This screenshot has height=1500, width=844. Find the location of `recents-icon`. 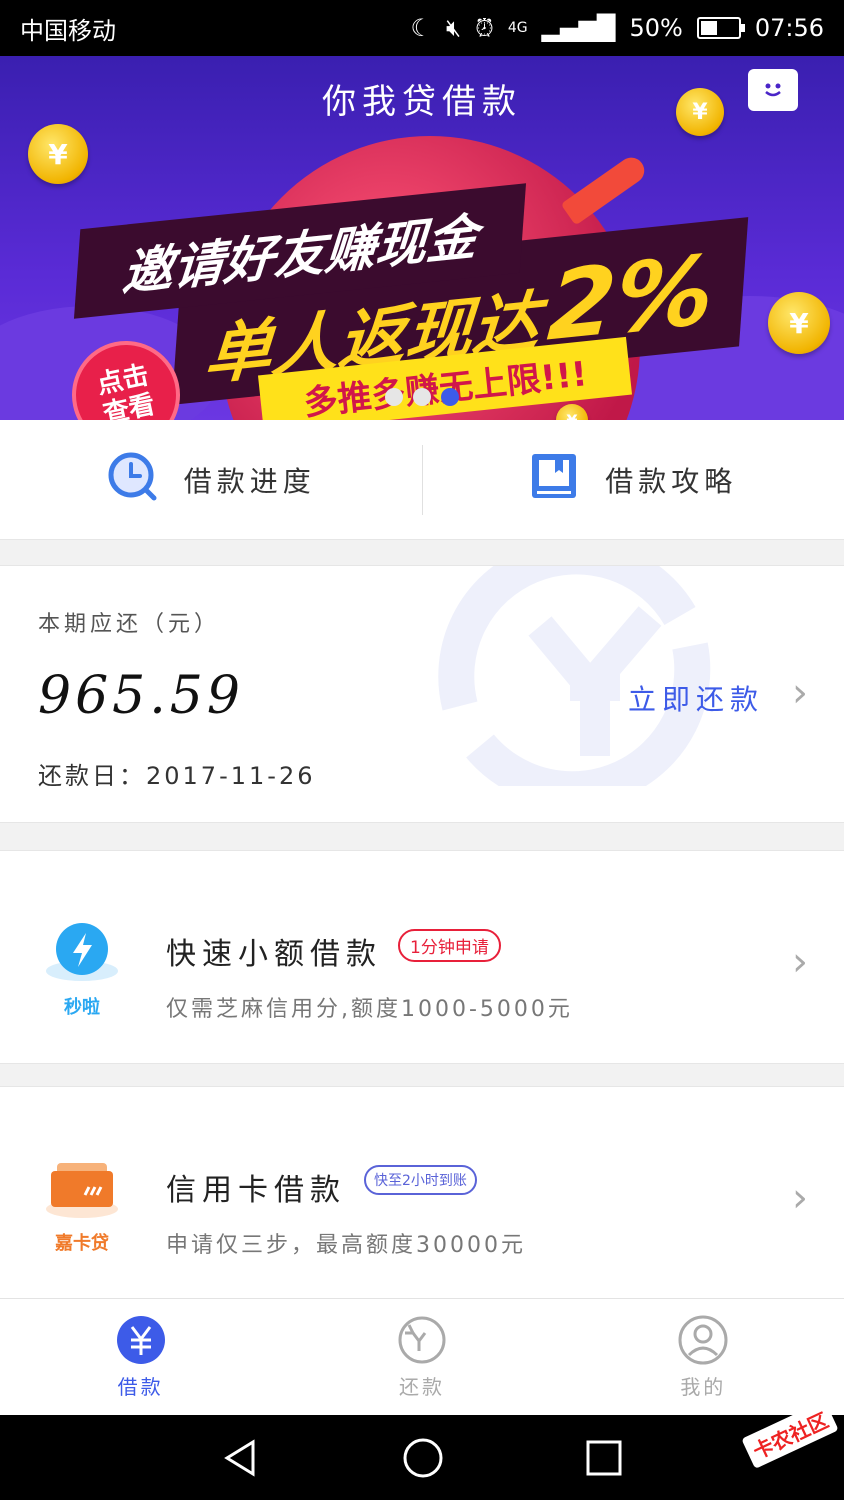

recents-icon is located at coordinates (604, 1458).